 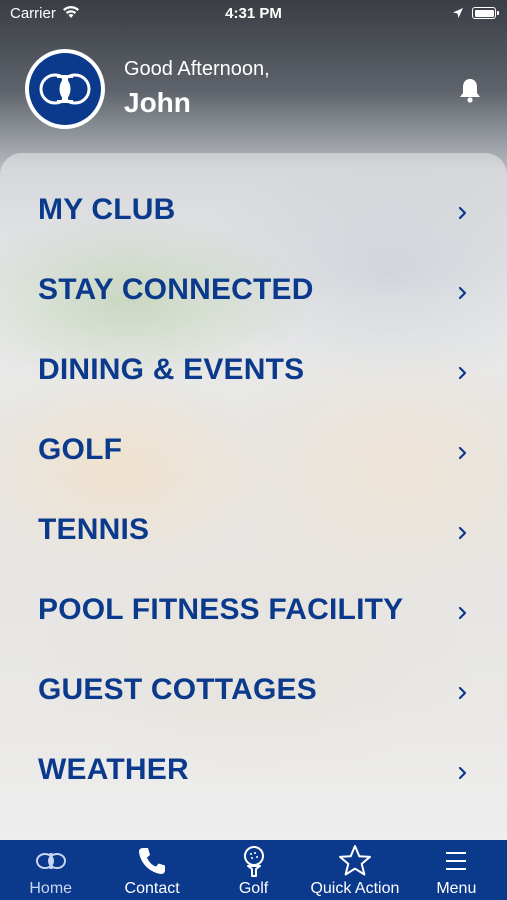 What do you see at coordinates (176, 289) in the screenshot?
I see `menu-item-label: STAY CONNECTED` at bounding box center [176, 289].